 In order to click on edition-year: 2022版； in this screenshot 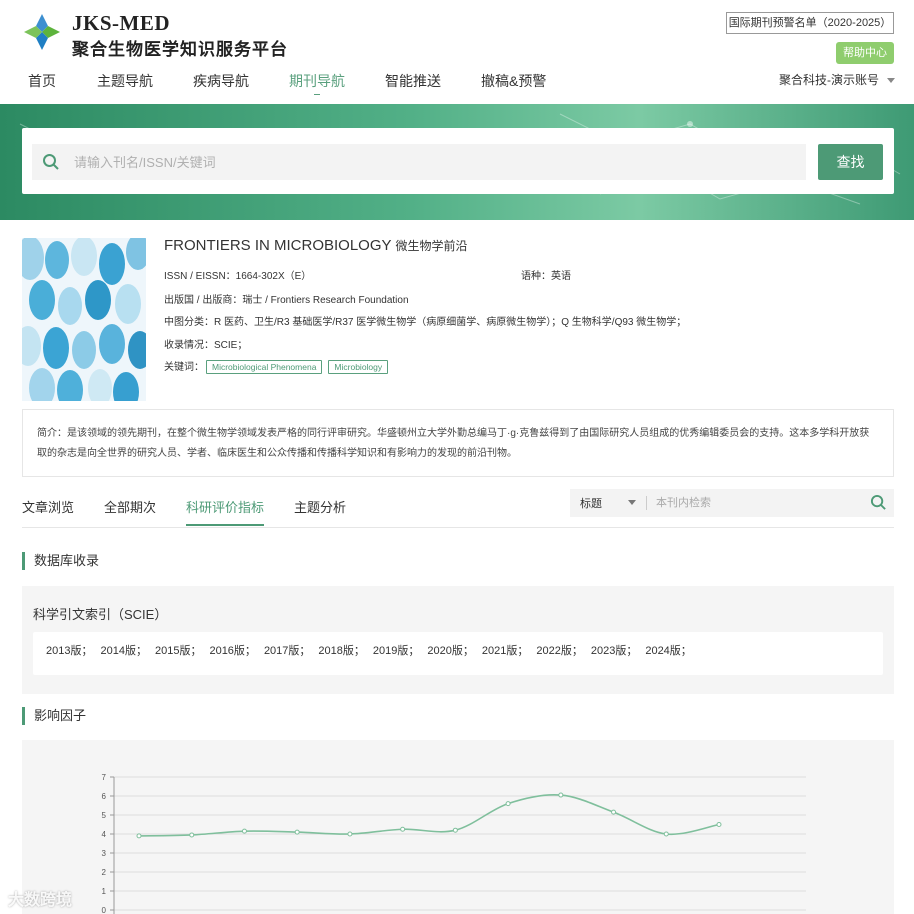, I will do `click(559, 651)`.